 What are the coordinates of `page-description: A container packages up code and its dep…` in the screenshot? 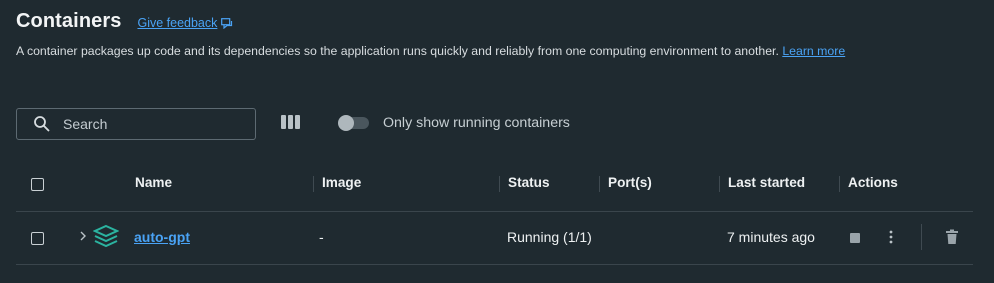 It's located at (430, 51).